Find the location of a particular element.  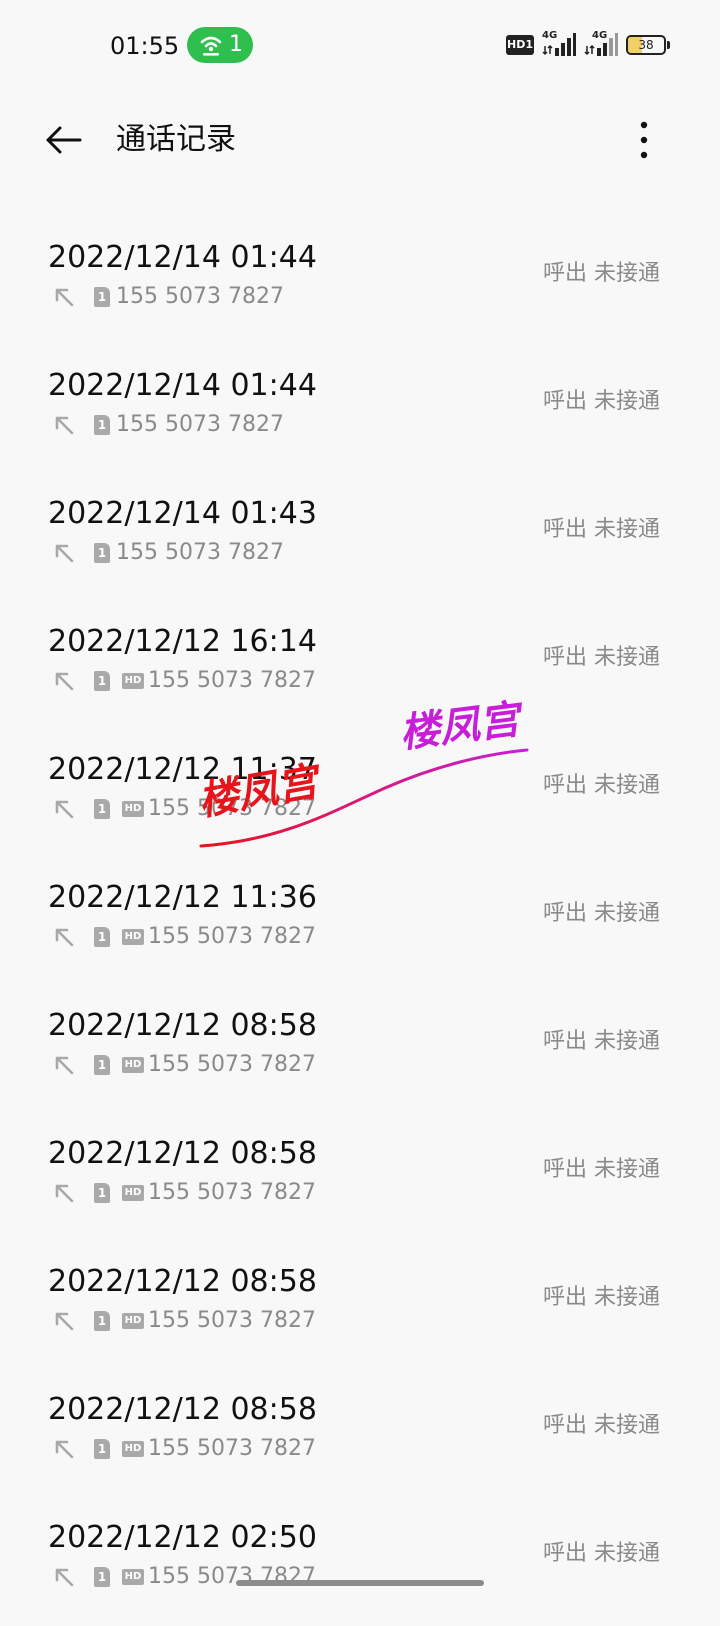

call-log-item: 2022/12/14 01:43 1 155 5073 7827 呼出 未接通 is located at coordinates (360, 538).